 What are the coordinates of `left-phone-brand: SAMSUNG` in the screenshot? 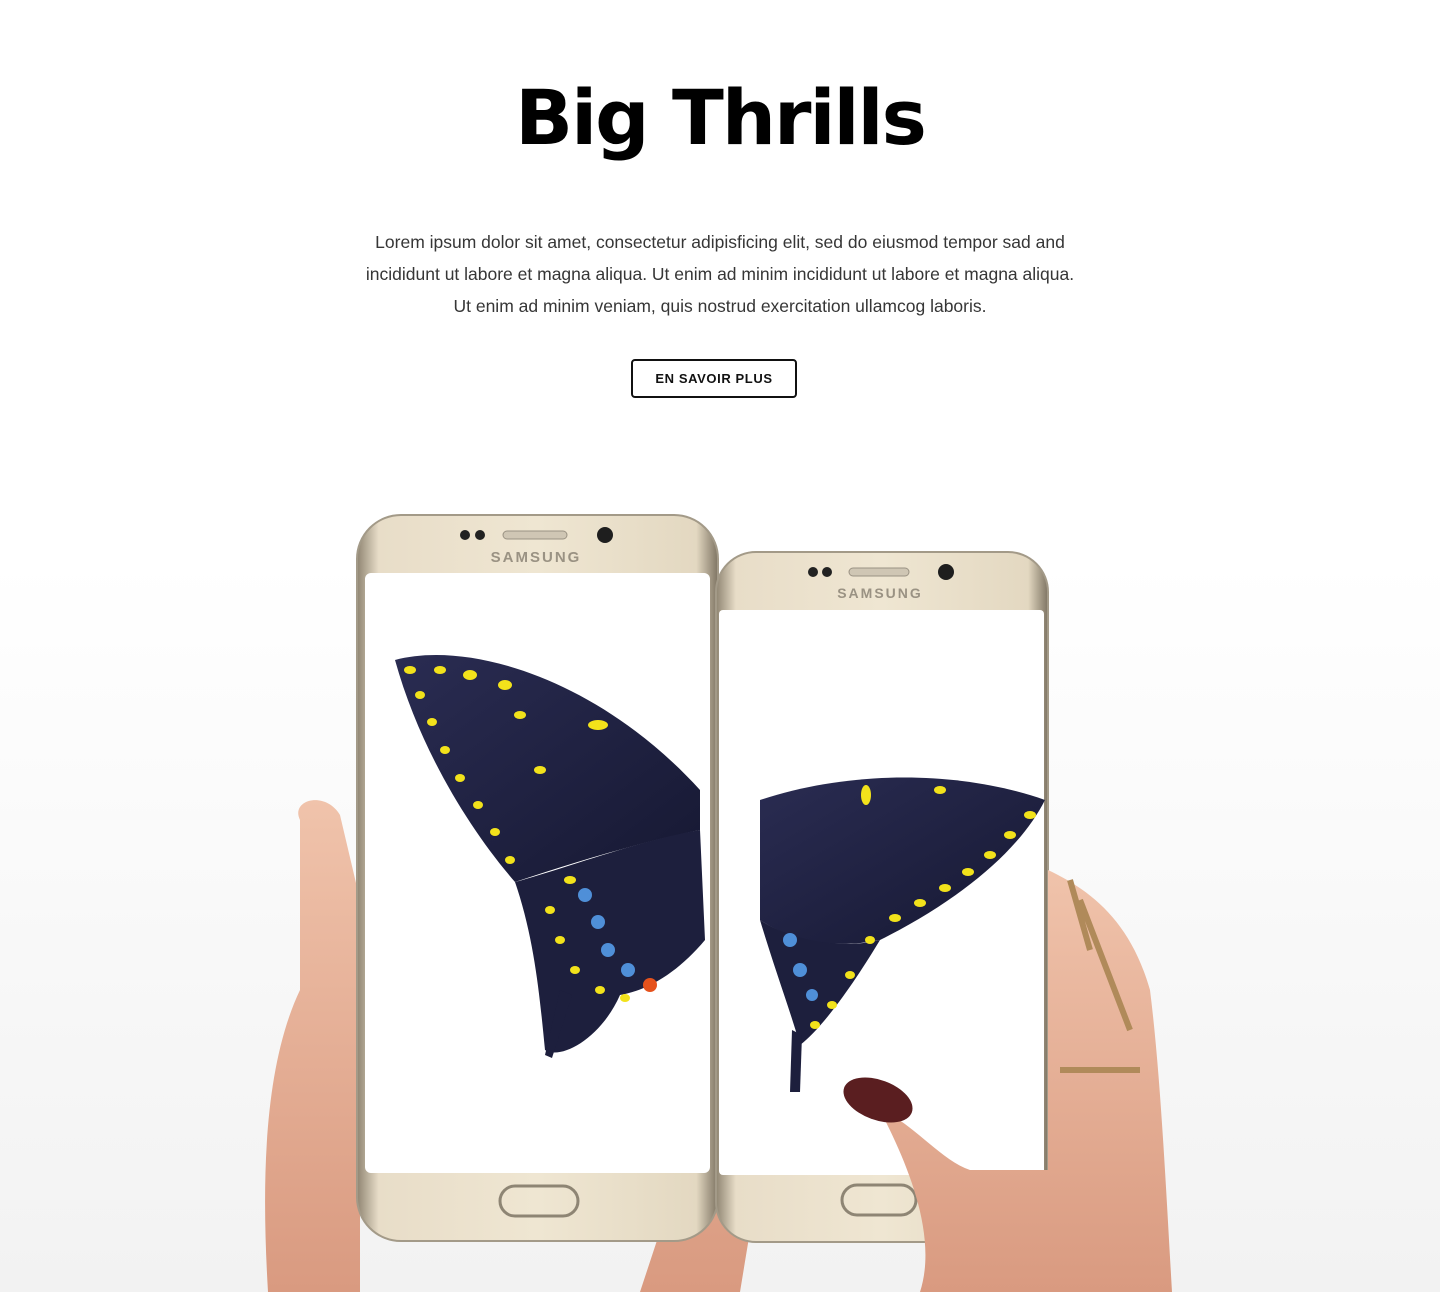 It's located at (536, 557).